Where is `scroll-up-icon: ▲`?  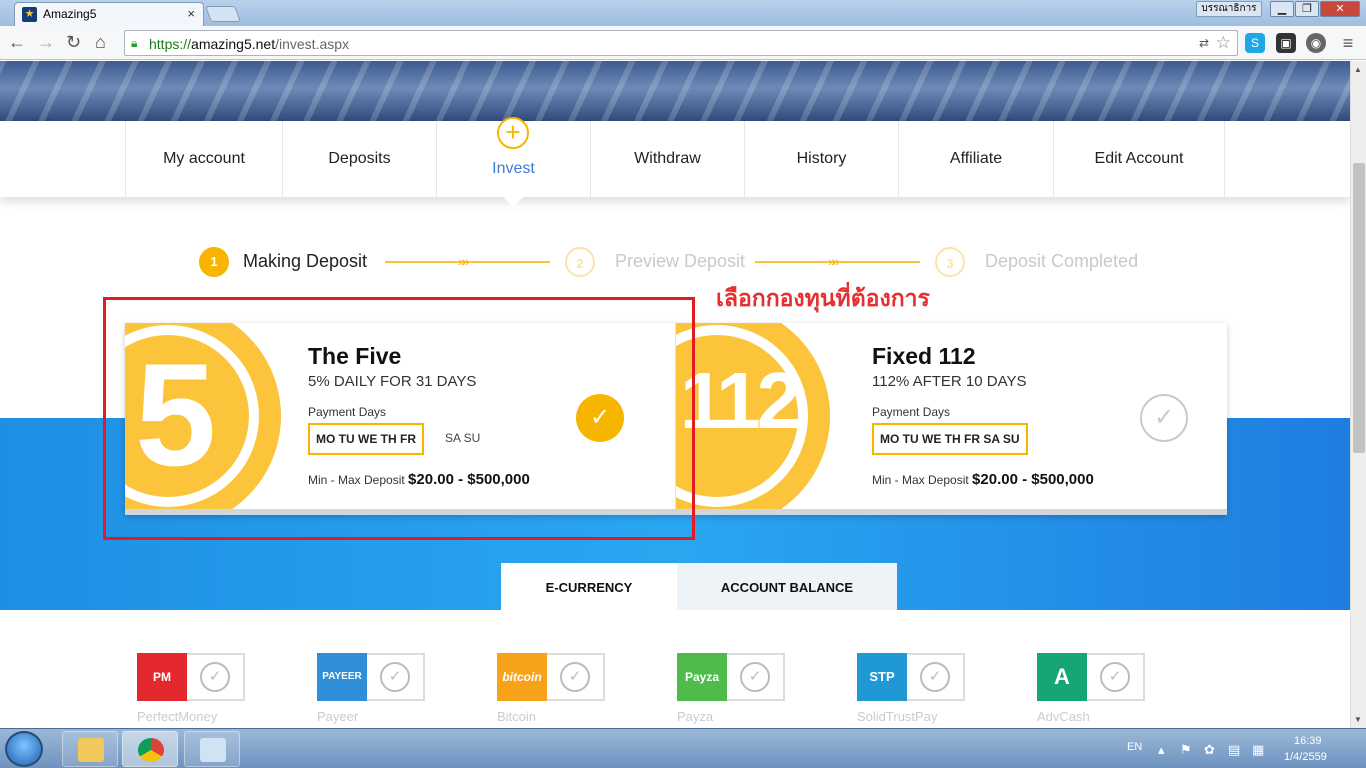
scroll-up-icon: ▲ is located at coordinates (1358, 69).